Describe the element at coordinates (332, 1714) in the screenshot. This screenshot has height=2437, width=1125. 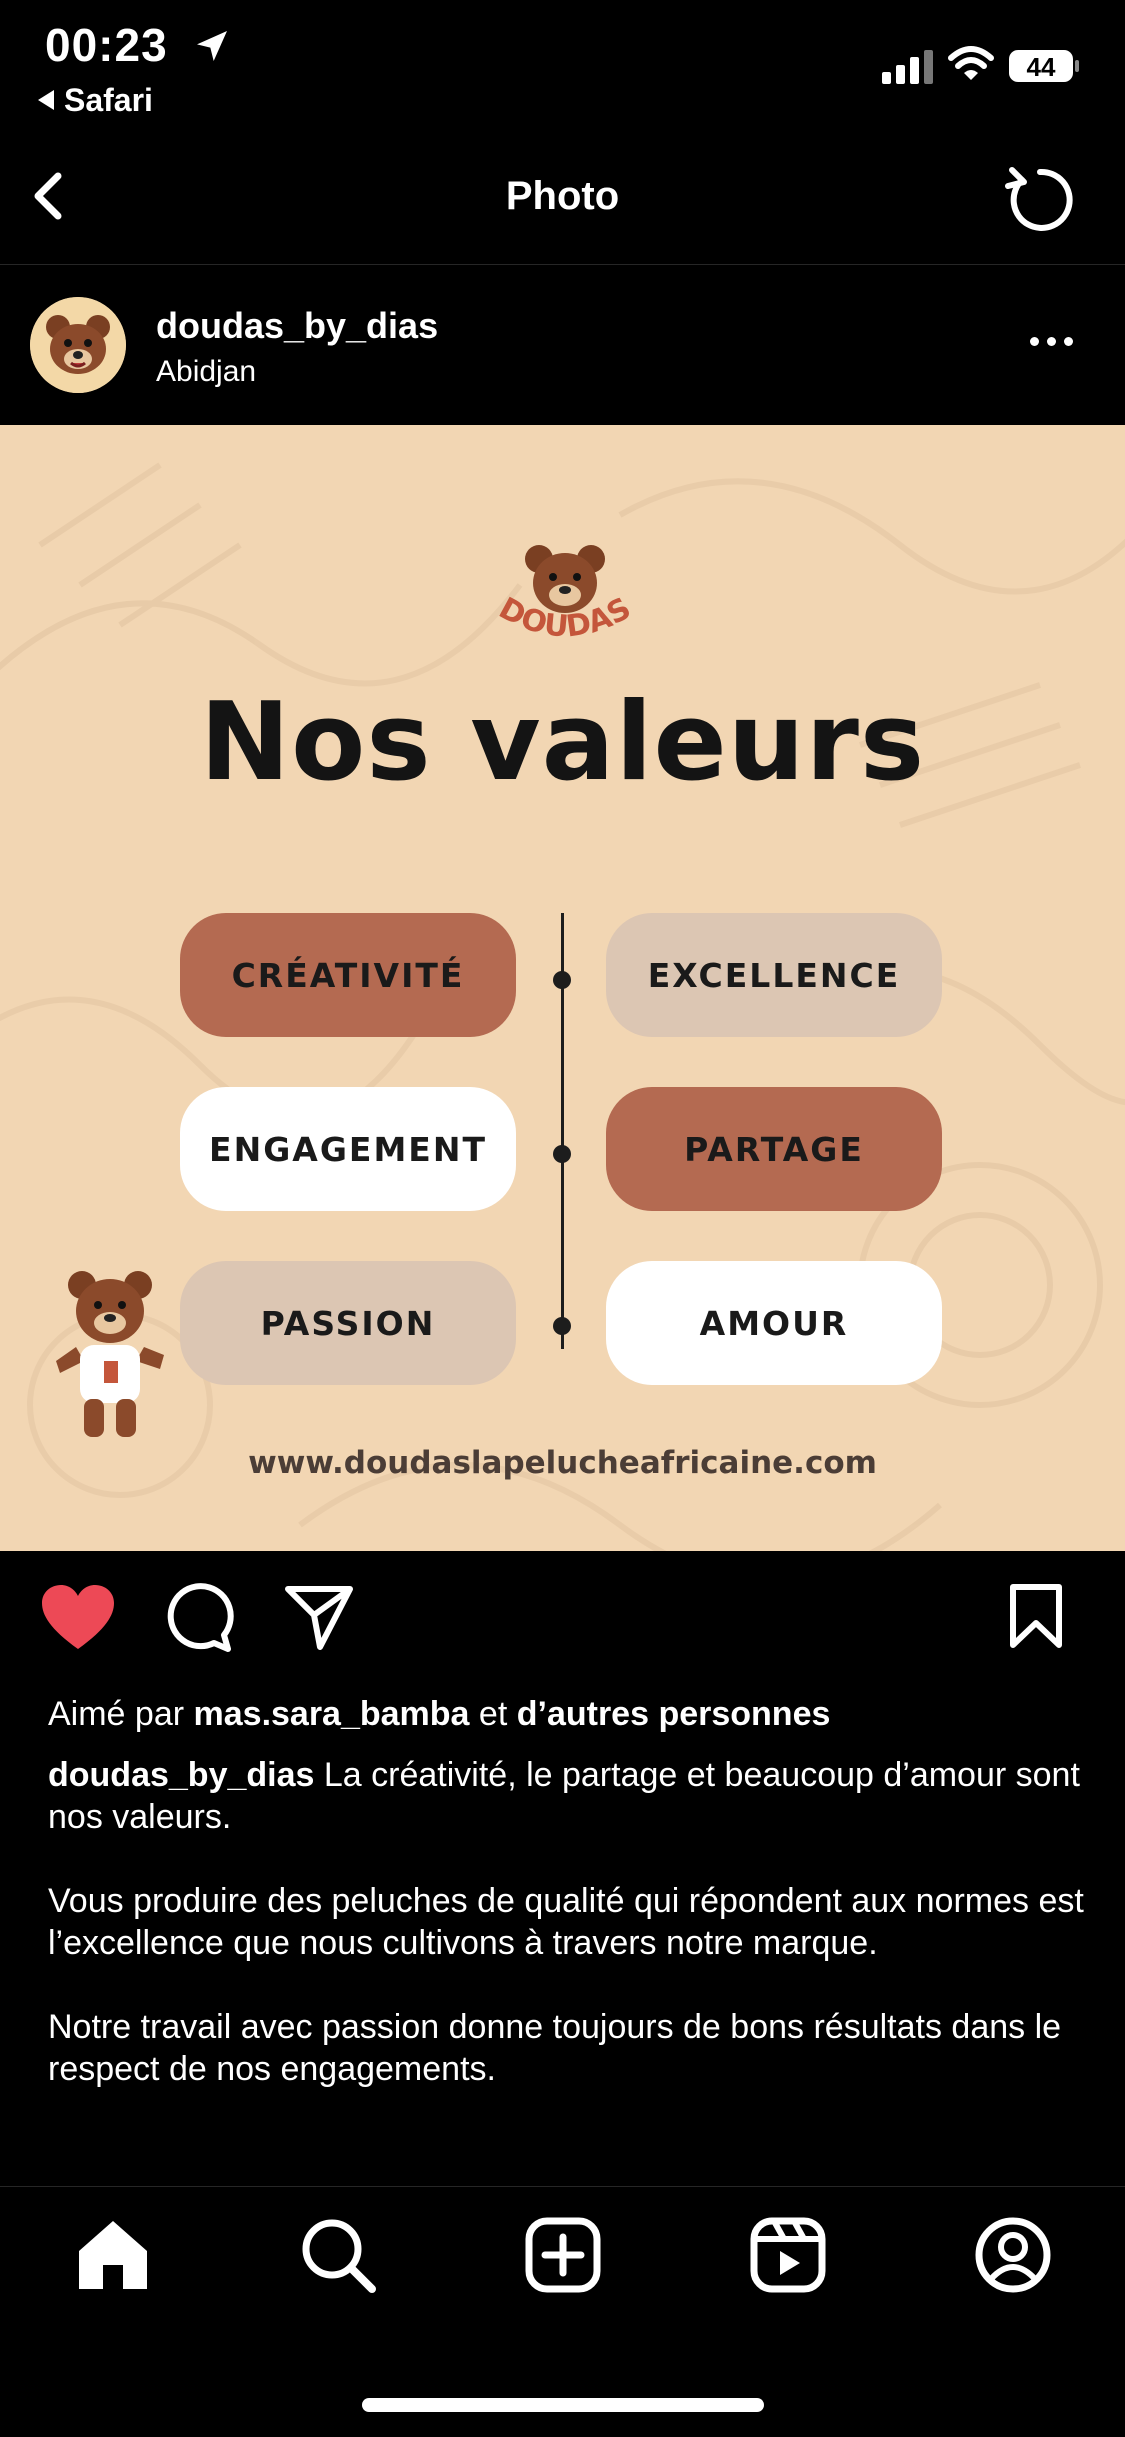
I see `liked-by-user: mas.sara_bamba` at that location.